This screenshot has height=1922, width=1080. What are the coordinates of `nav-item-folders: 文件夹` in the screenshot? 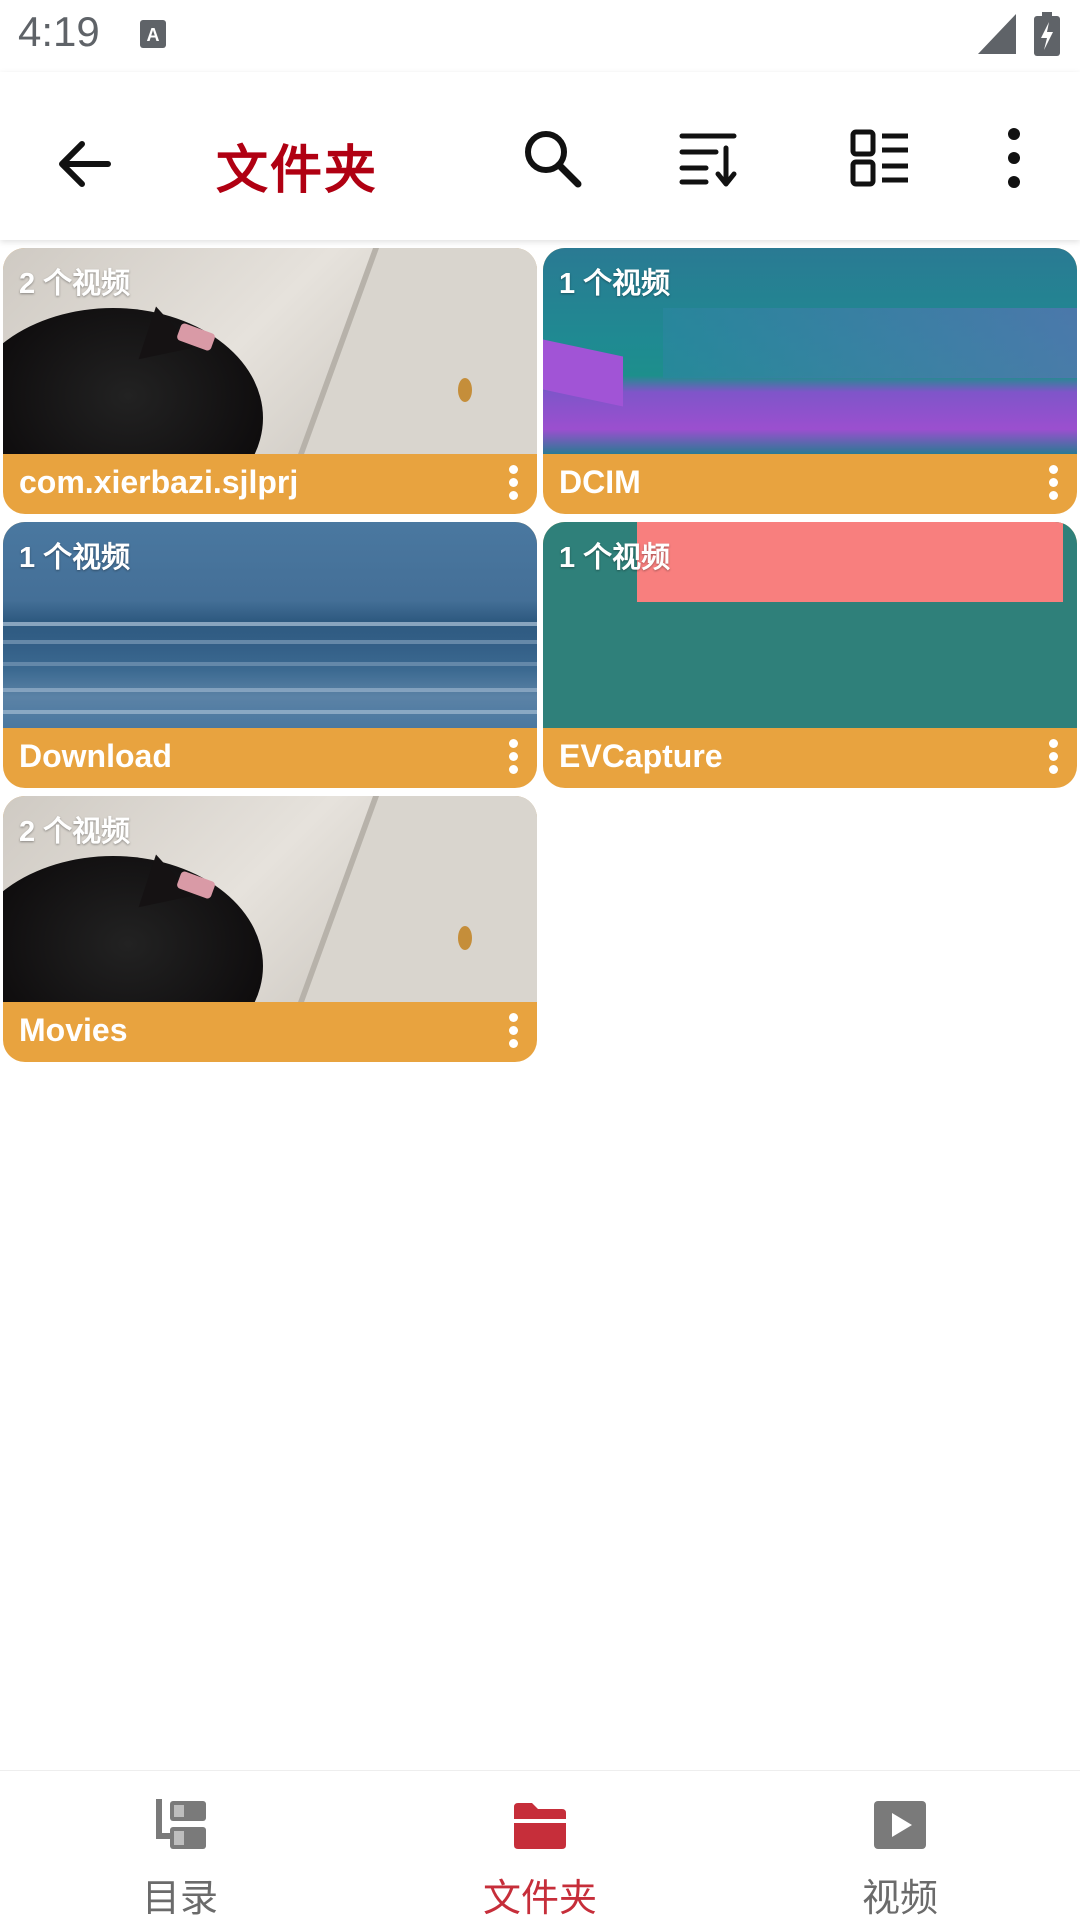 It's located at (540, 1846).